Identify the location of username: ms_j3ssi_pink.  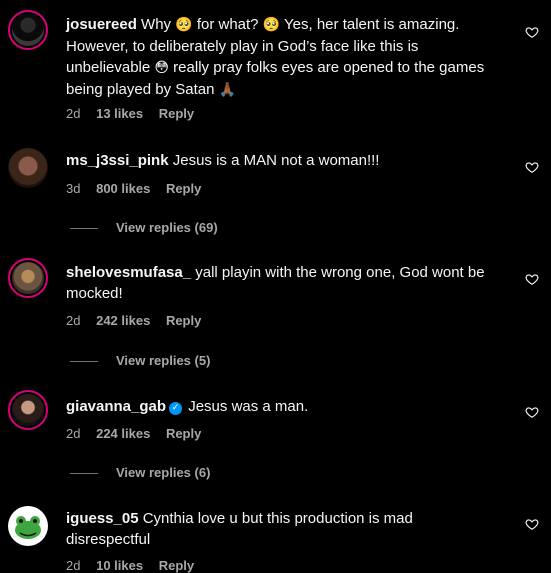
(117, 160).